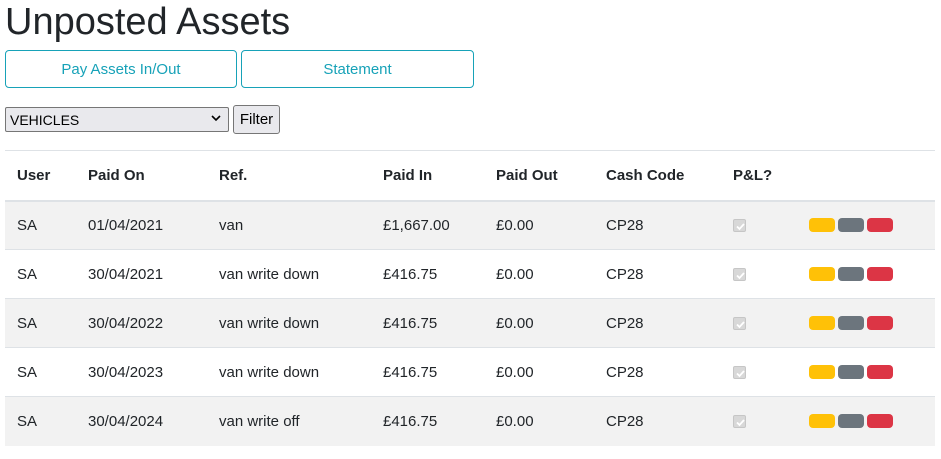 The width and height of the screenshot is (941, 459). What do you see at coordinates (126, 421) in the screenshot?
I see `cell-paid-on: 30/04/2024` at bounding box center [126, 421].